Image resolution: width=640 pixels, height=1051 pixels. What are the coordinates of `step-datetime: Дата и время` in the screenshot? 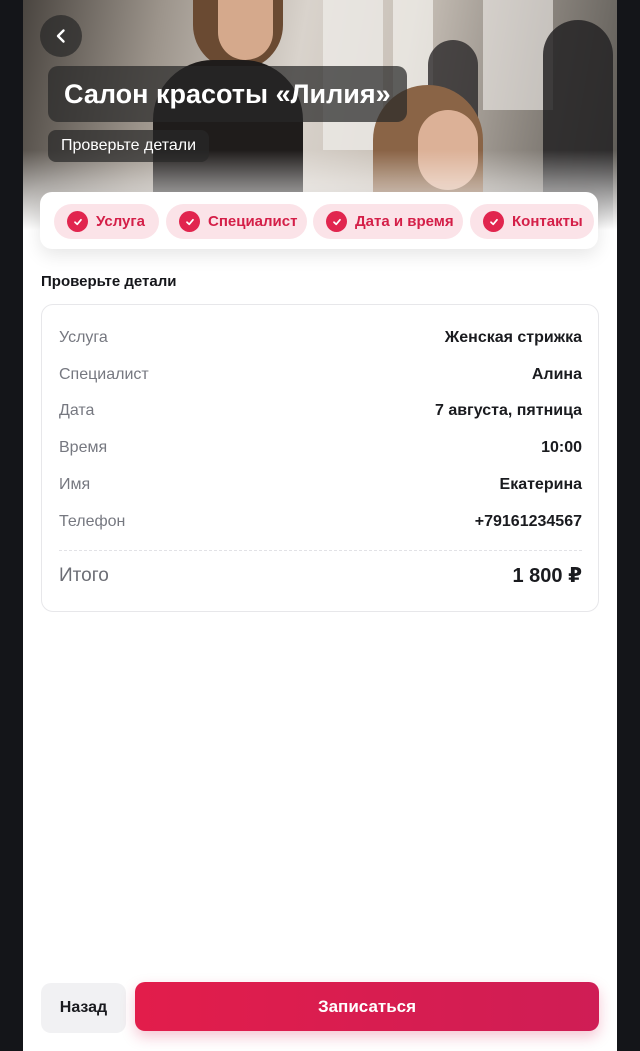 It's located at (388, 221).